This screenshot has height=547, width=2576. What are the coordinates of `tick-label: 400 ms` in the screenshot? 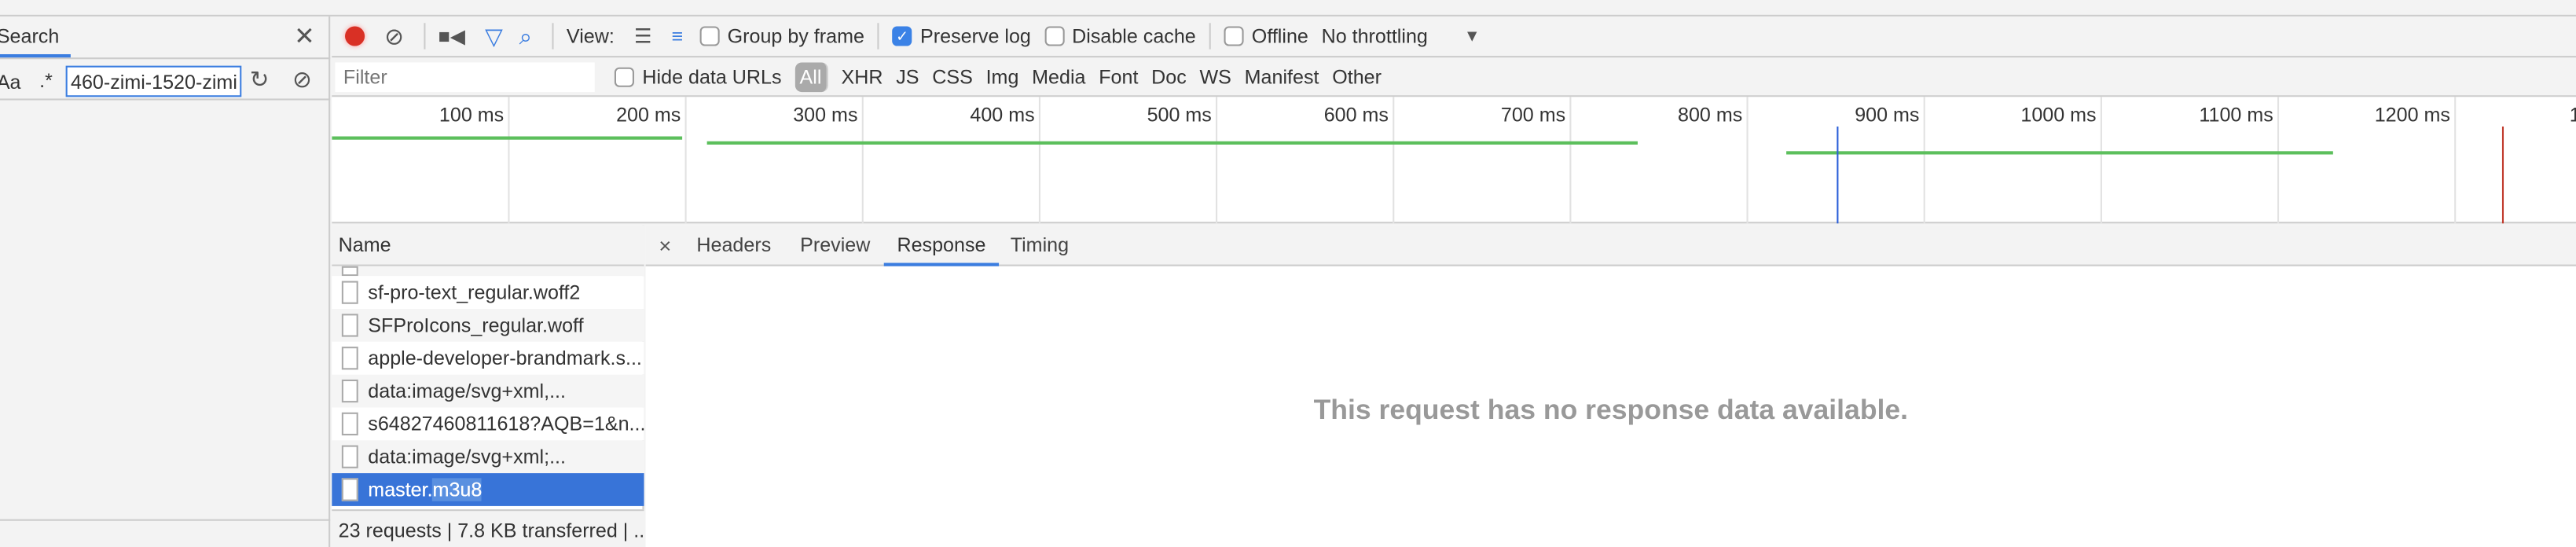 It's located at (1002, 116).